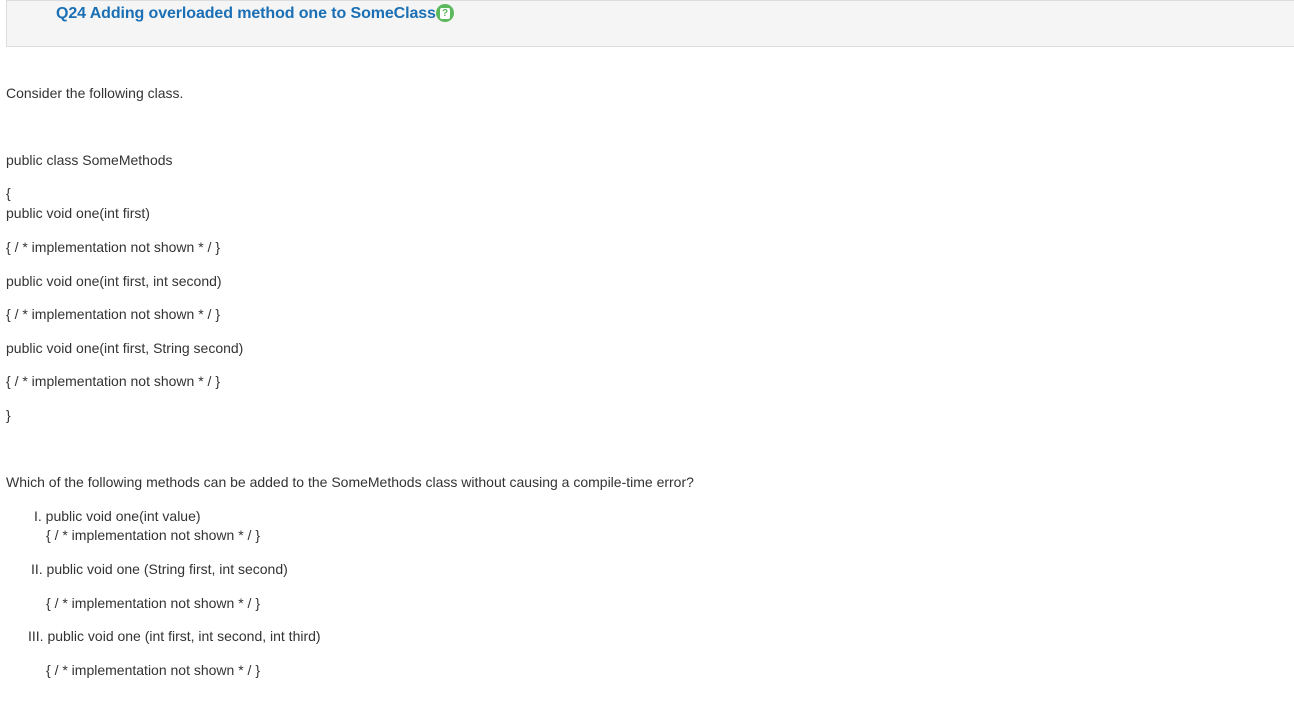  I want to click on code-line: {, so click(8, 193).